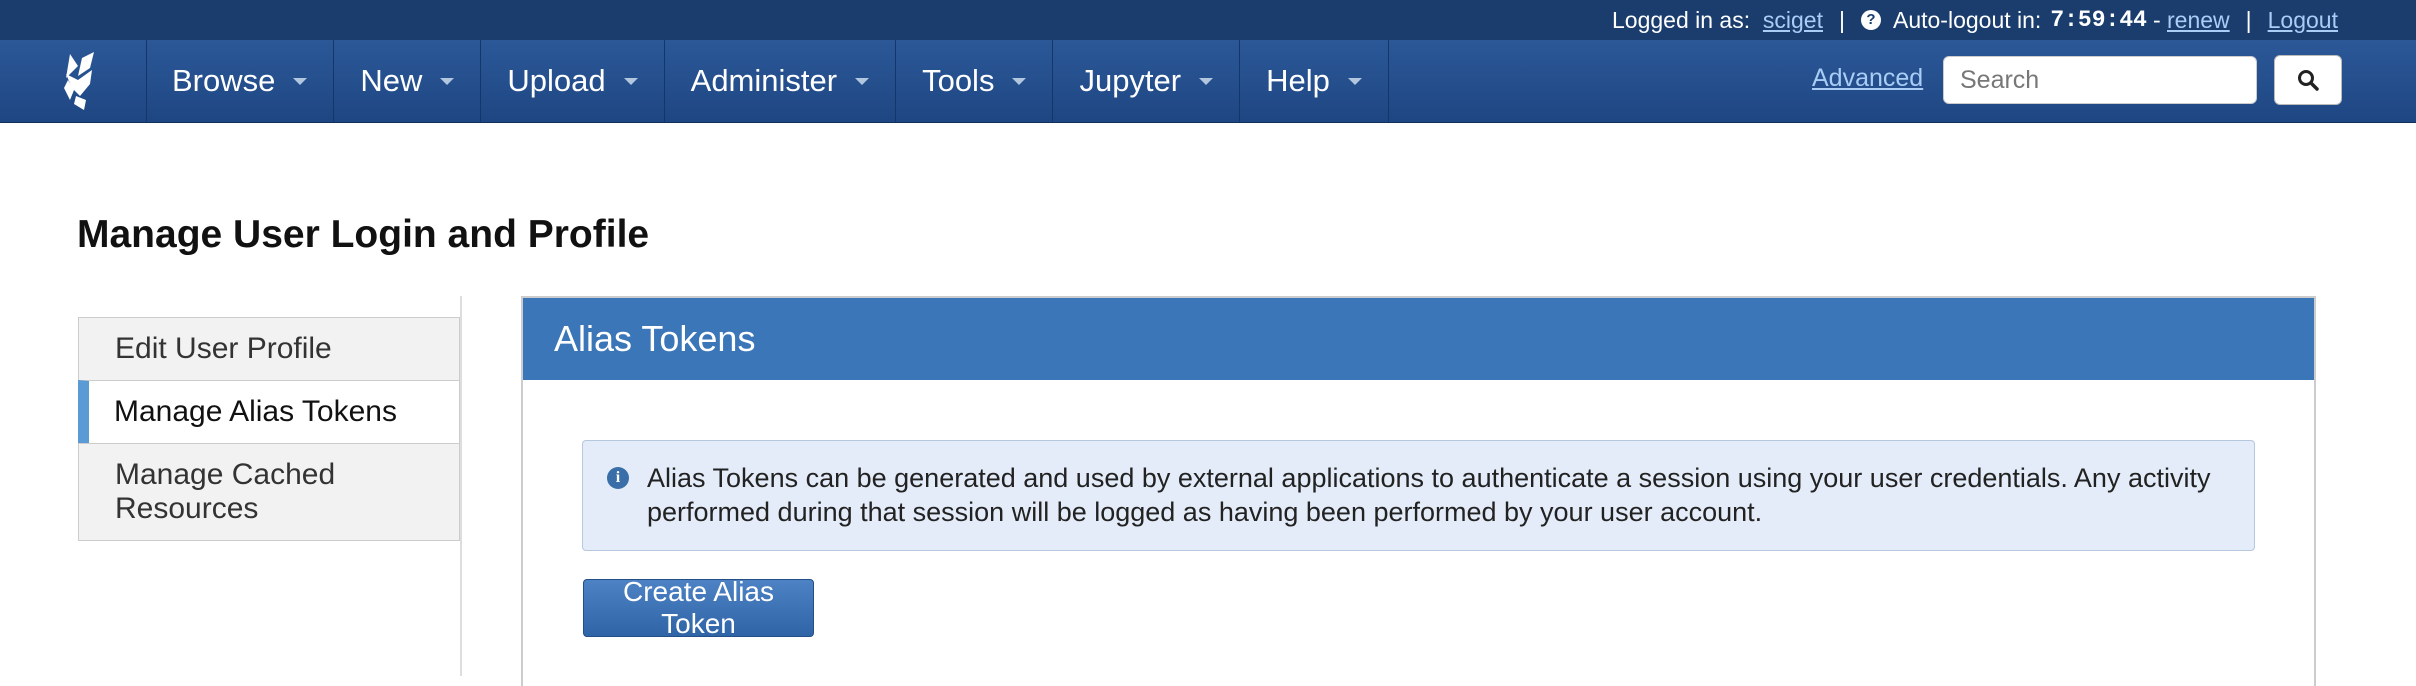  Describe the element at coordinates (1298, 80) in the screenshot. I see `nav-help-label: Help` at that location.